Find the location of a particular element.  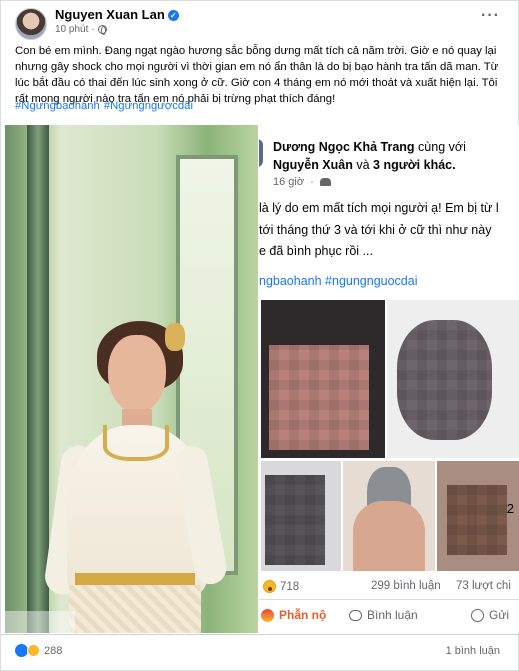

shared-post-hashtags: ngbaohanh #ngungnguocdai is located at coordinates (338, 281).